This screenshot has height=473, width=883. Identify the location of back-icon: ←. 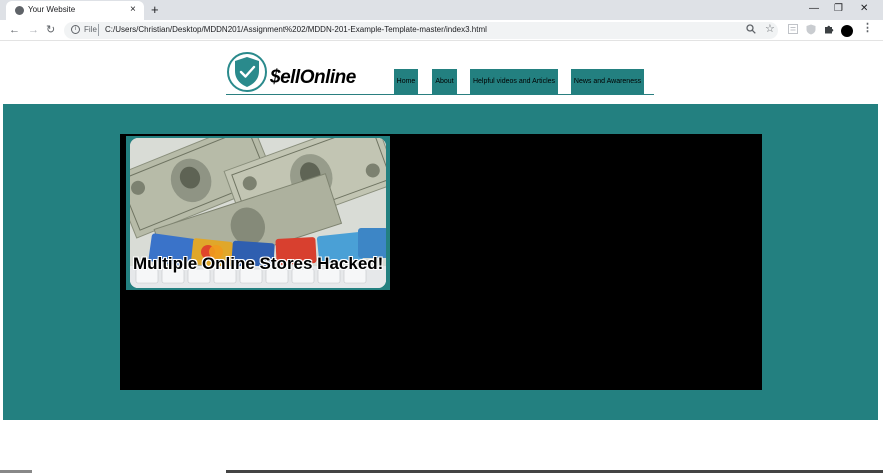
(14, 30).